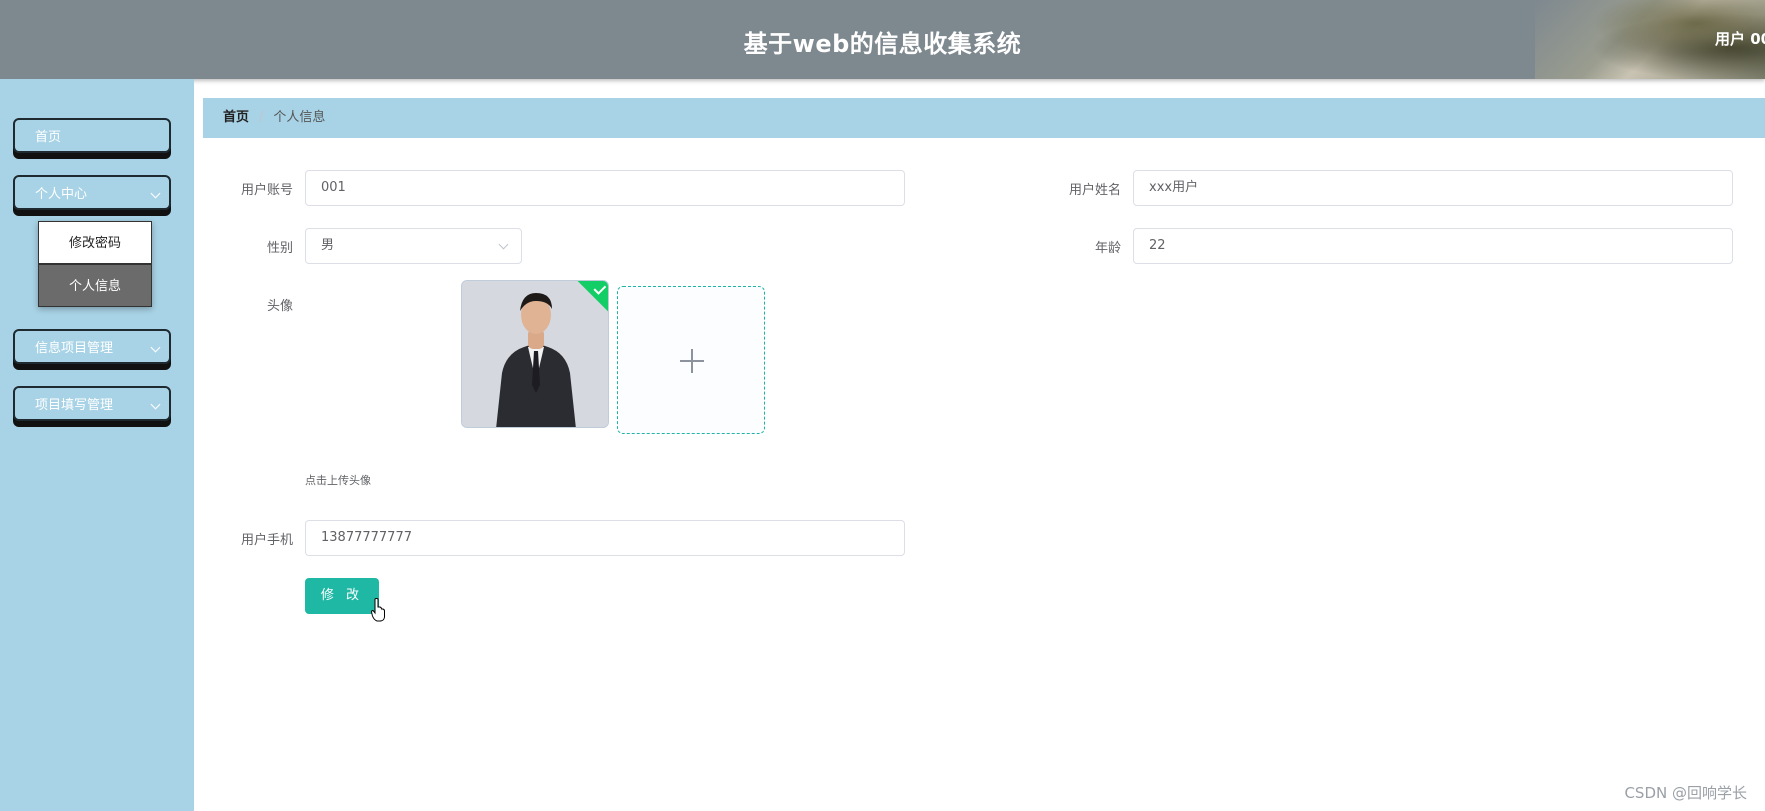 The height and width of the screenshot is (811, 1765). Describe the element at coordinates (1107, 248) in the screenshot. I see `age-label: 年龄` at that location.